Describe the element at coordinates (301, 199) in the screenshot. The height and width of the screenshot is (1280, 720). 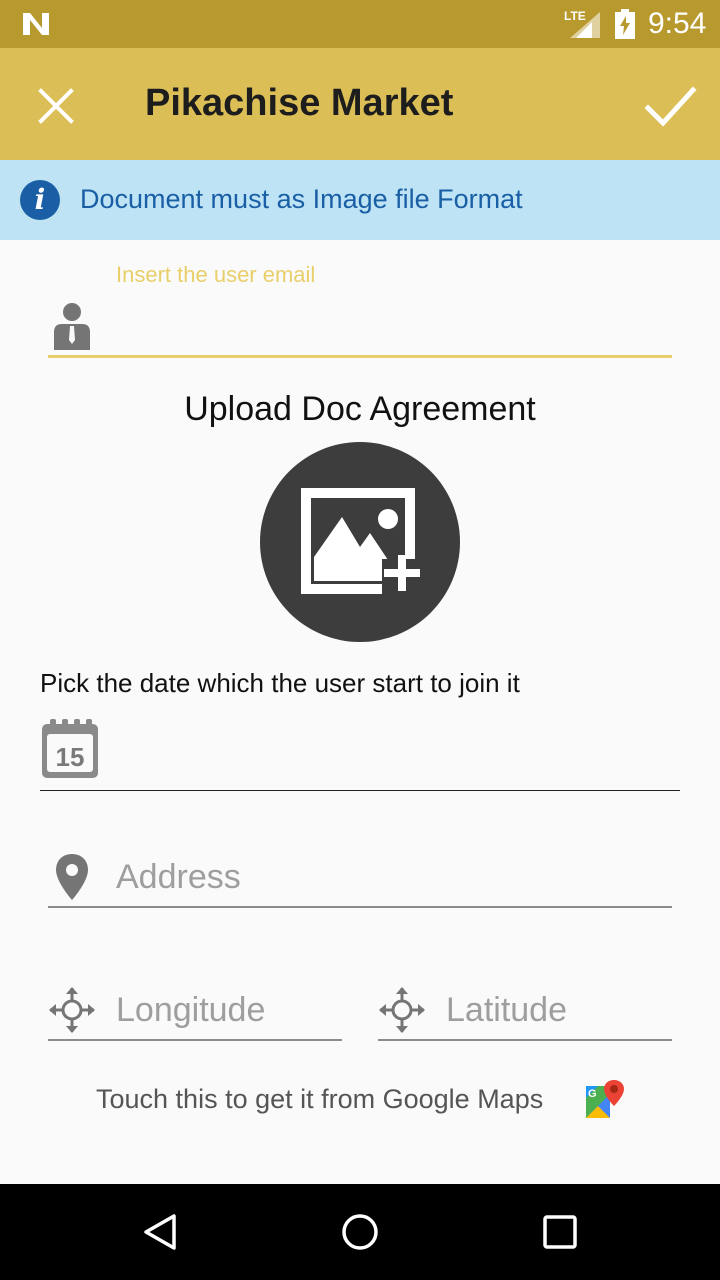
I see `info-text: Document must as Image file Format` at that location.